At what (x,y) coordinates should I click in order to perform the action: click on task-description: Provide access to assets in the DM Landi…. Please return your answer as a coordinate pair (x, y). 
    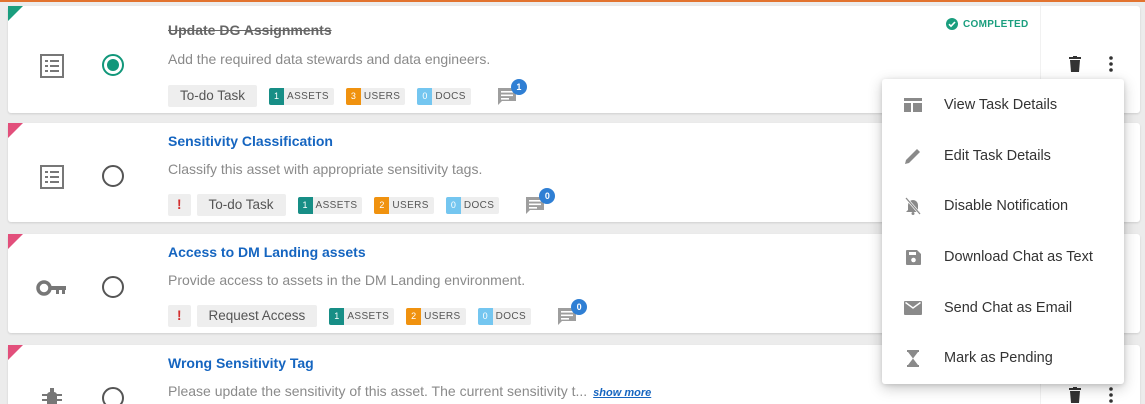
    Looking at the image, I should click on (347, 280).